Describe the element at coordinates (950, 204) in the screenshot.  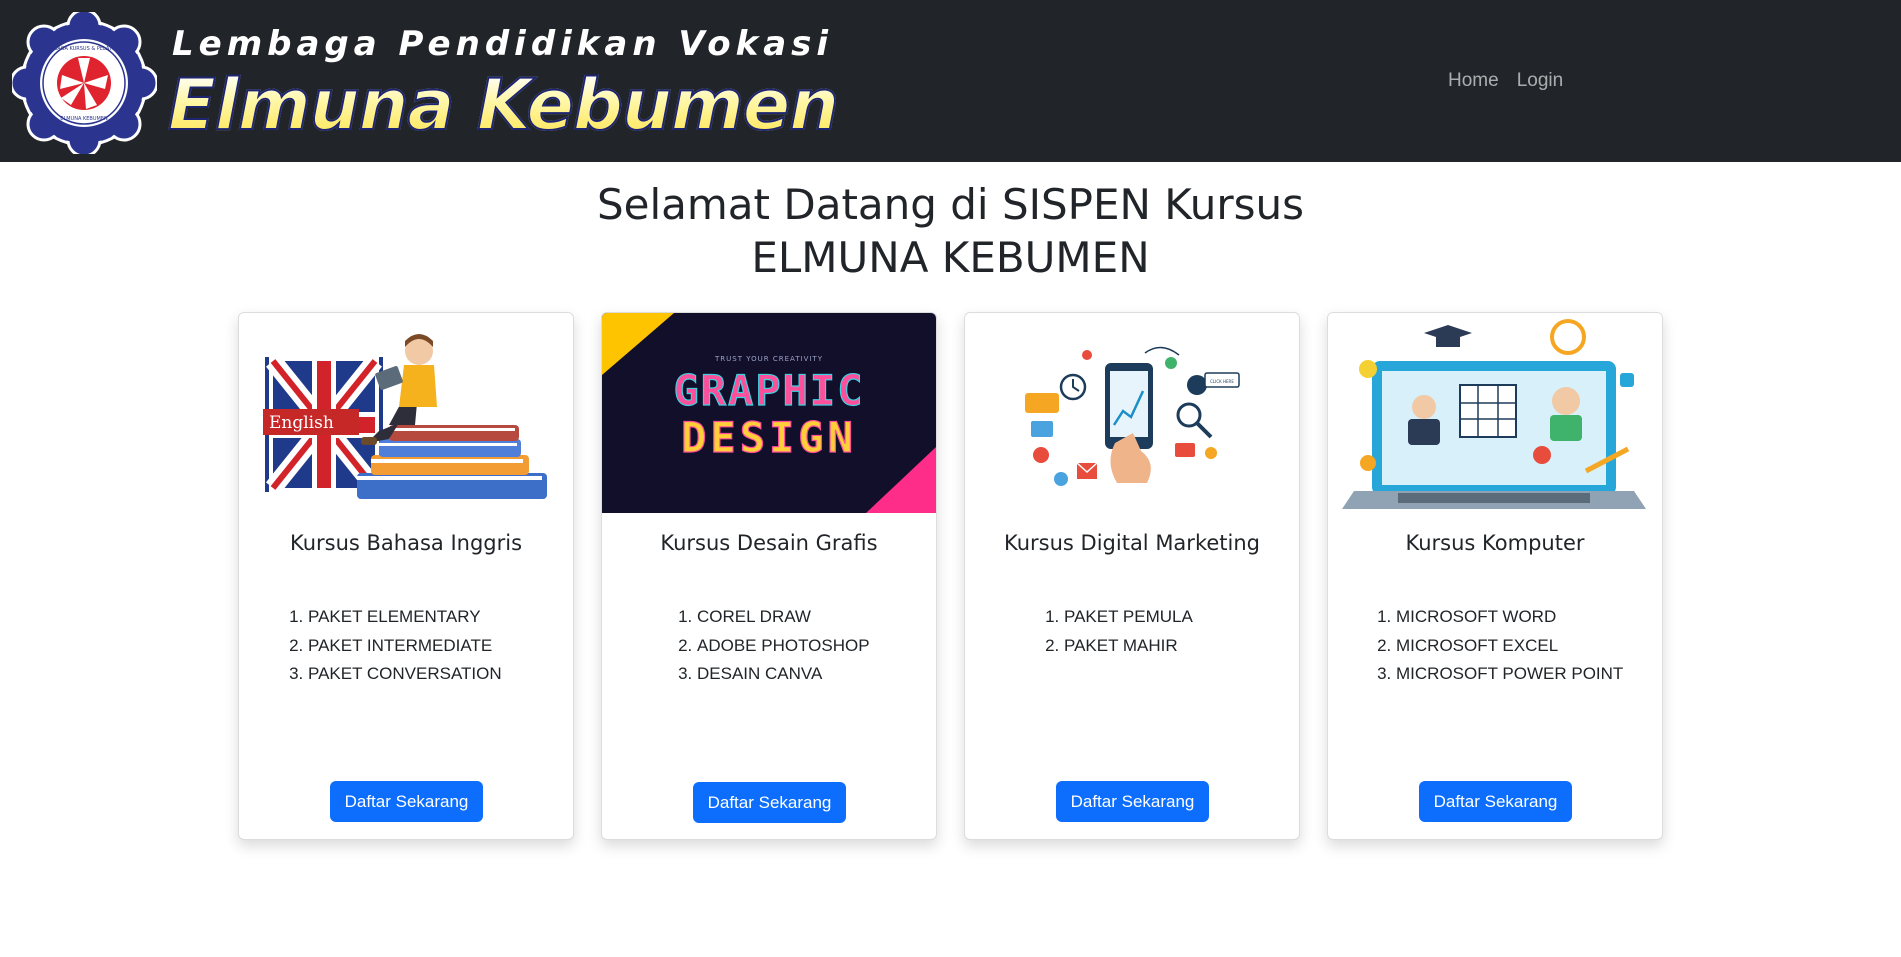
I see `page-title-line-1: Selamat Datang di SISPEN Kursus` at that location.